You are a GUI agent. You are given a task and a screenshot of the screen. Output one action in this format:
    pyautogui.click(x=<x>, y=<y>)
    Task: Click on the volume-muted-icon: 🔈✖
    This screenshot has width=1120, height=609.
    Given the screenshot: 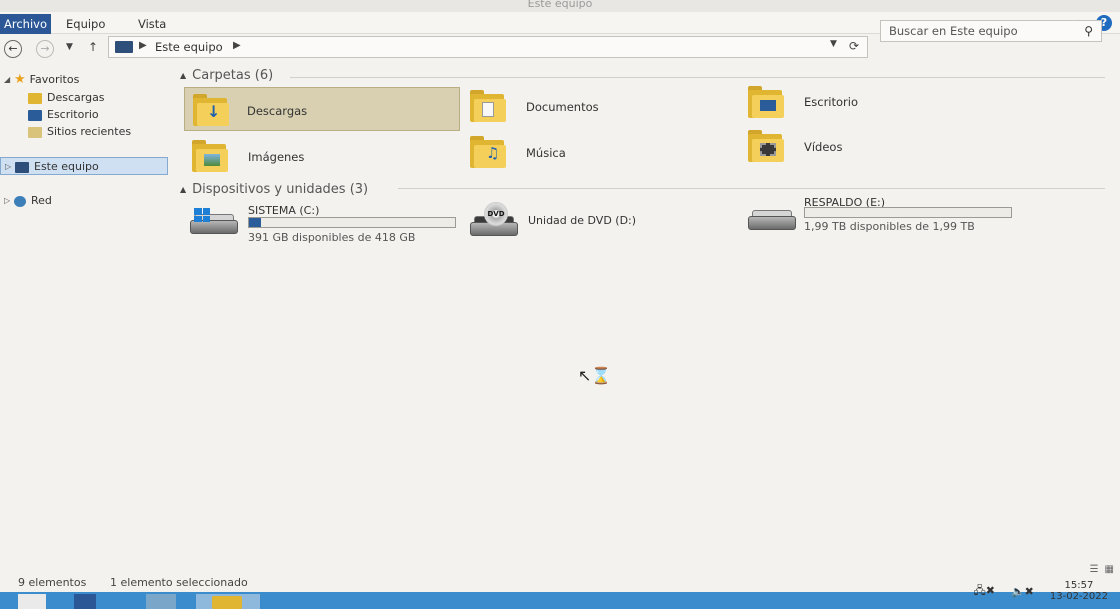 What is the action you would take?
    pyautogui.click(x=1022, y=591)
    